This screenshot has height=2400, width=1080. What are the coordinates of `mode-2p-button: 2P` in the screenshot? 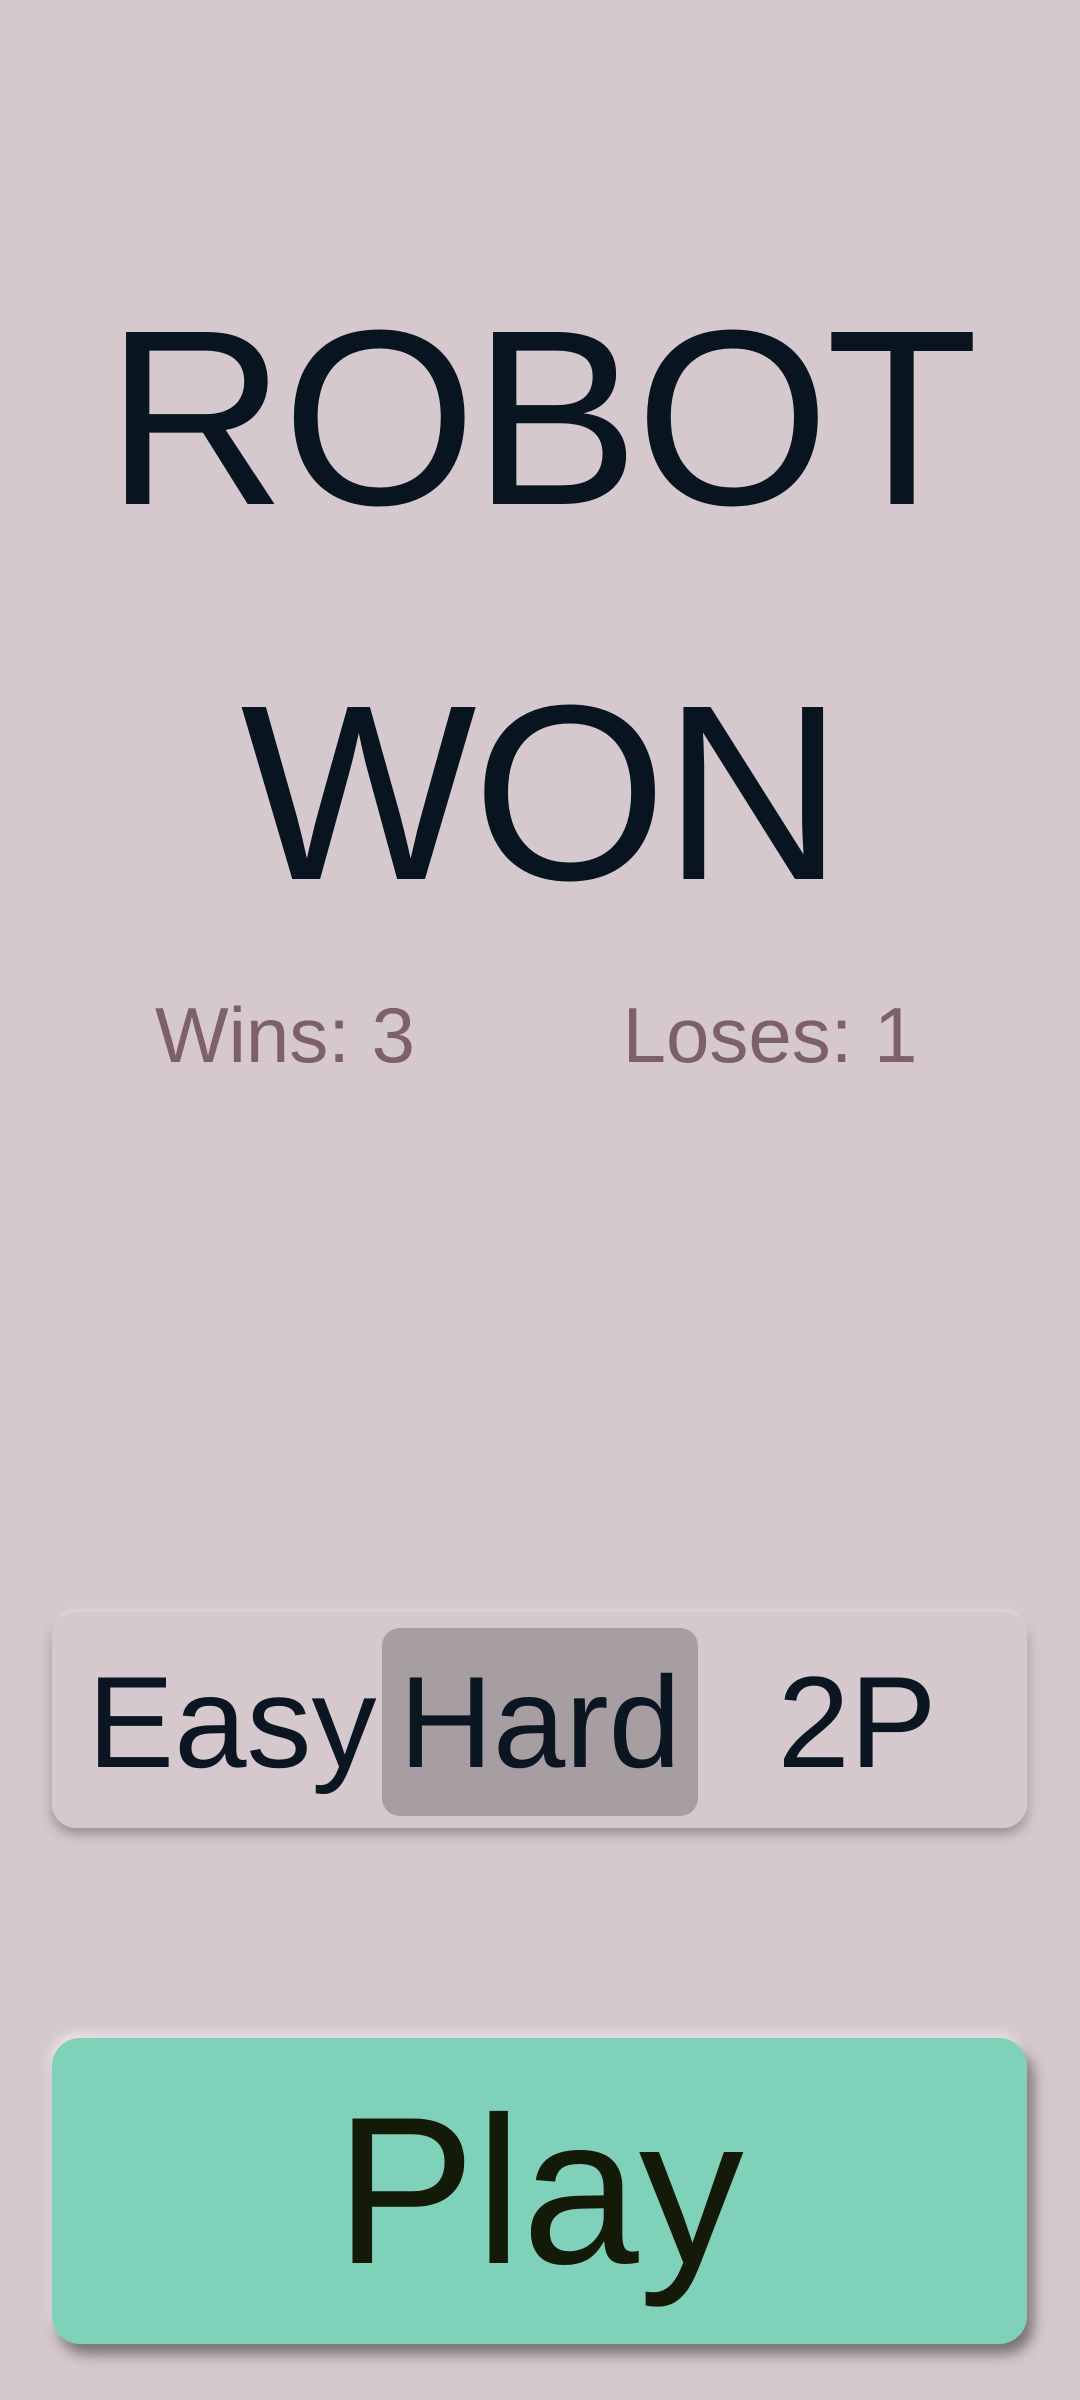 It's located at (857, 1722).